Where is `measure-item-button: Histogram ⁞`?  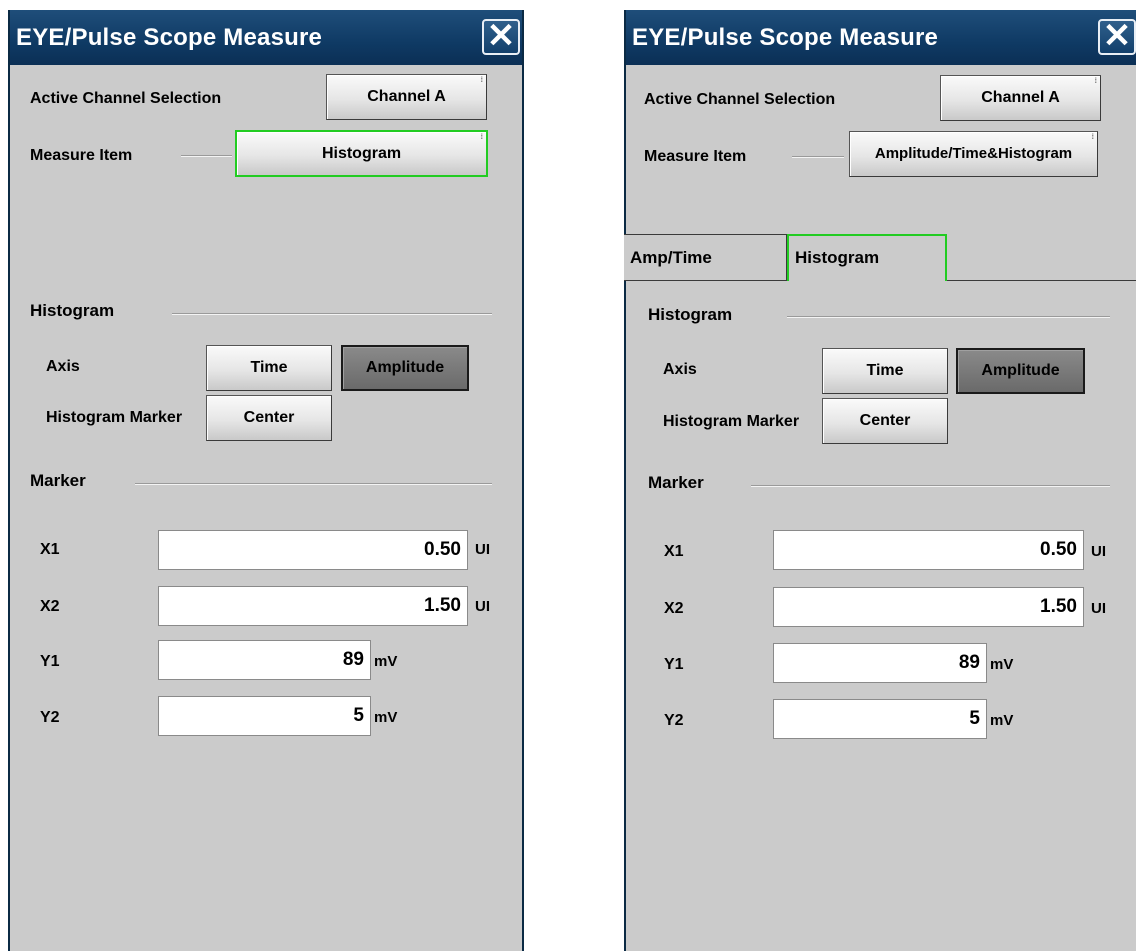 measure-item-button: Histogram ⁞ is located at coordinates (361, 153).